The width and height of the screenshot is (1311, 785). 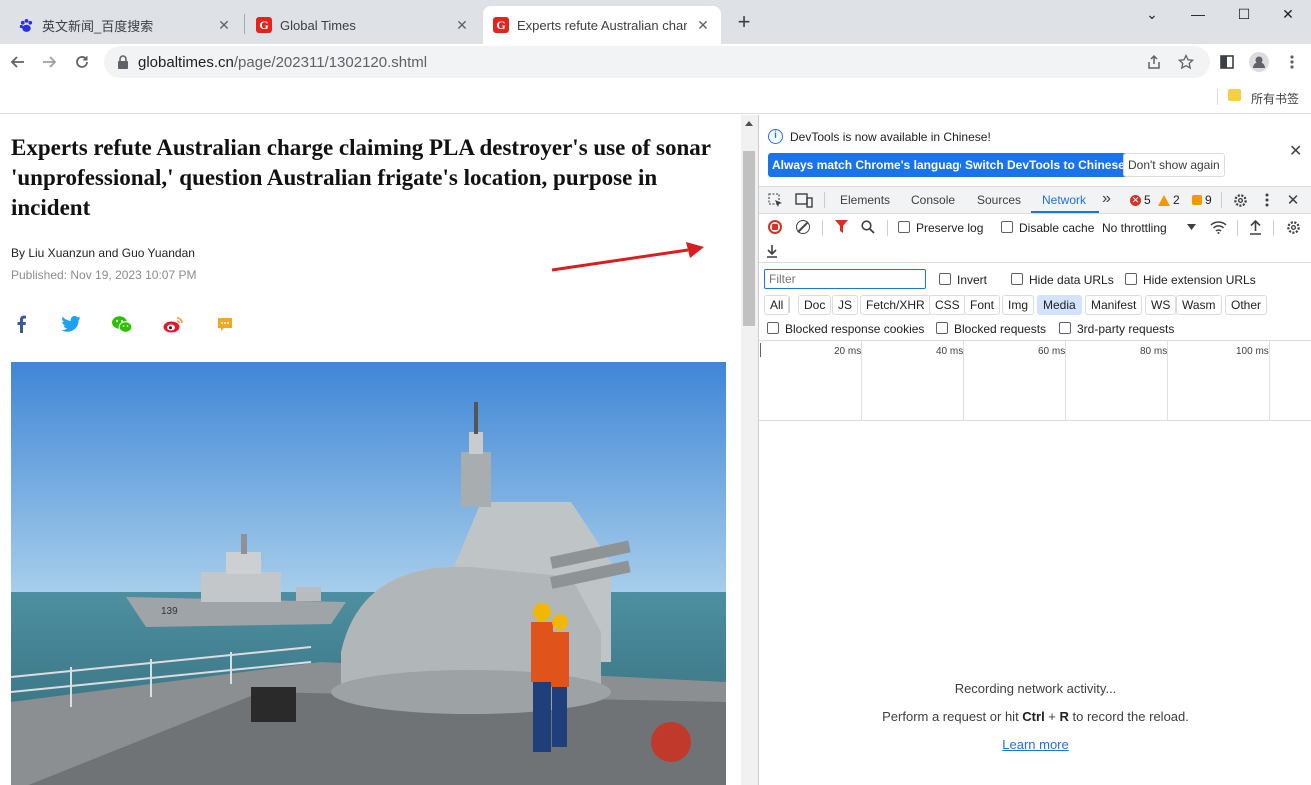 I want to click on window-close-button: ✕, so click(x=1288, y=14).